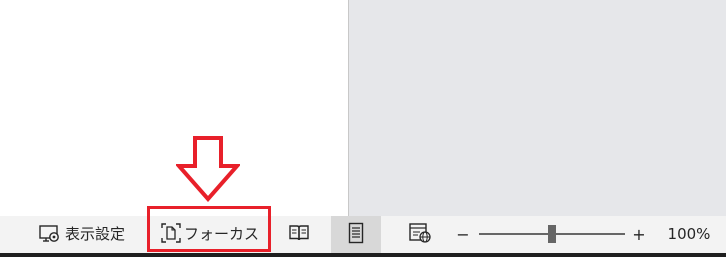  I want to click on page-icon, so click(356, 235).